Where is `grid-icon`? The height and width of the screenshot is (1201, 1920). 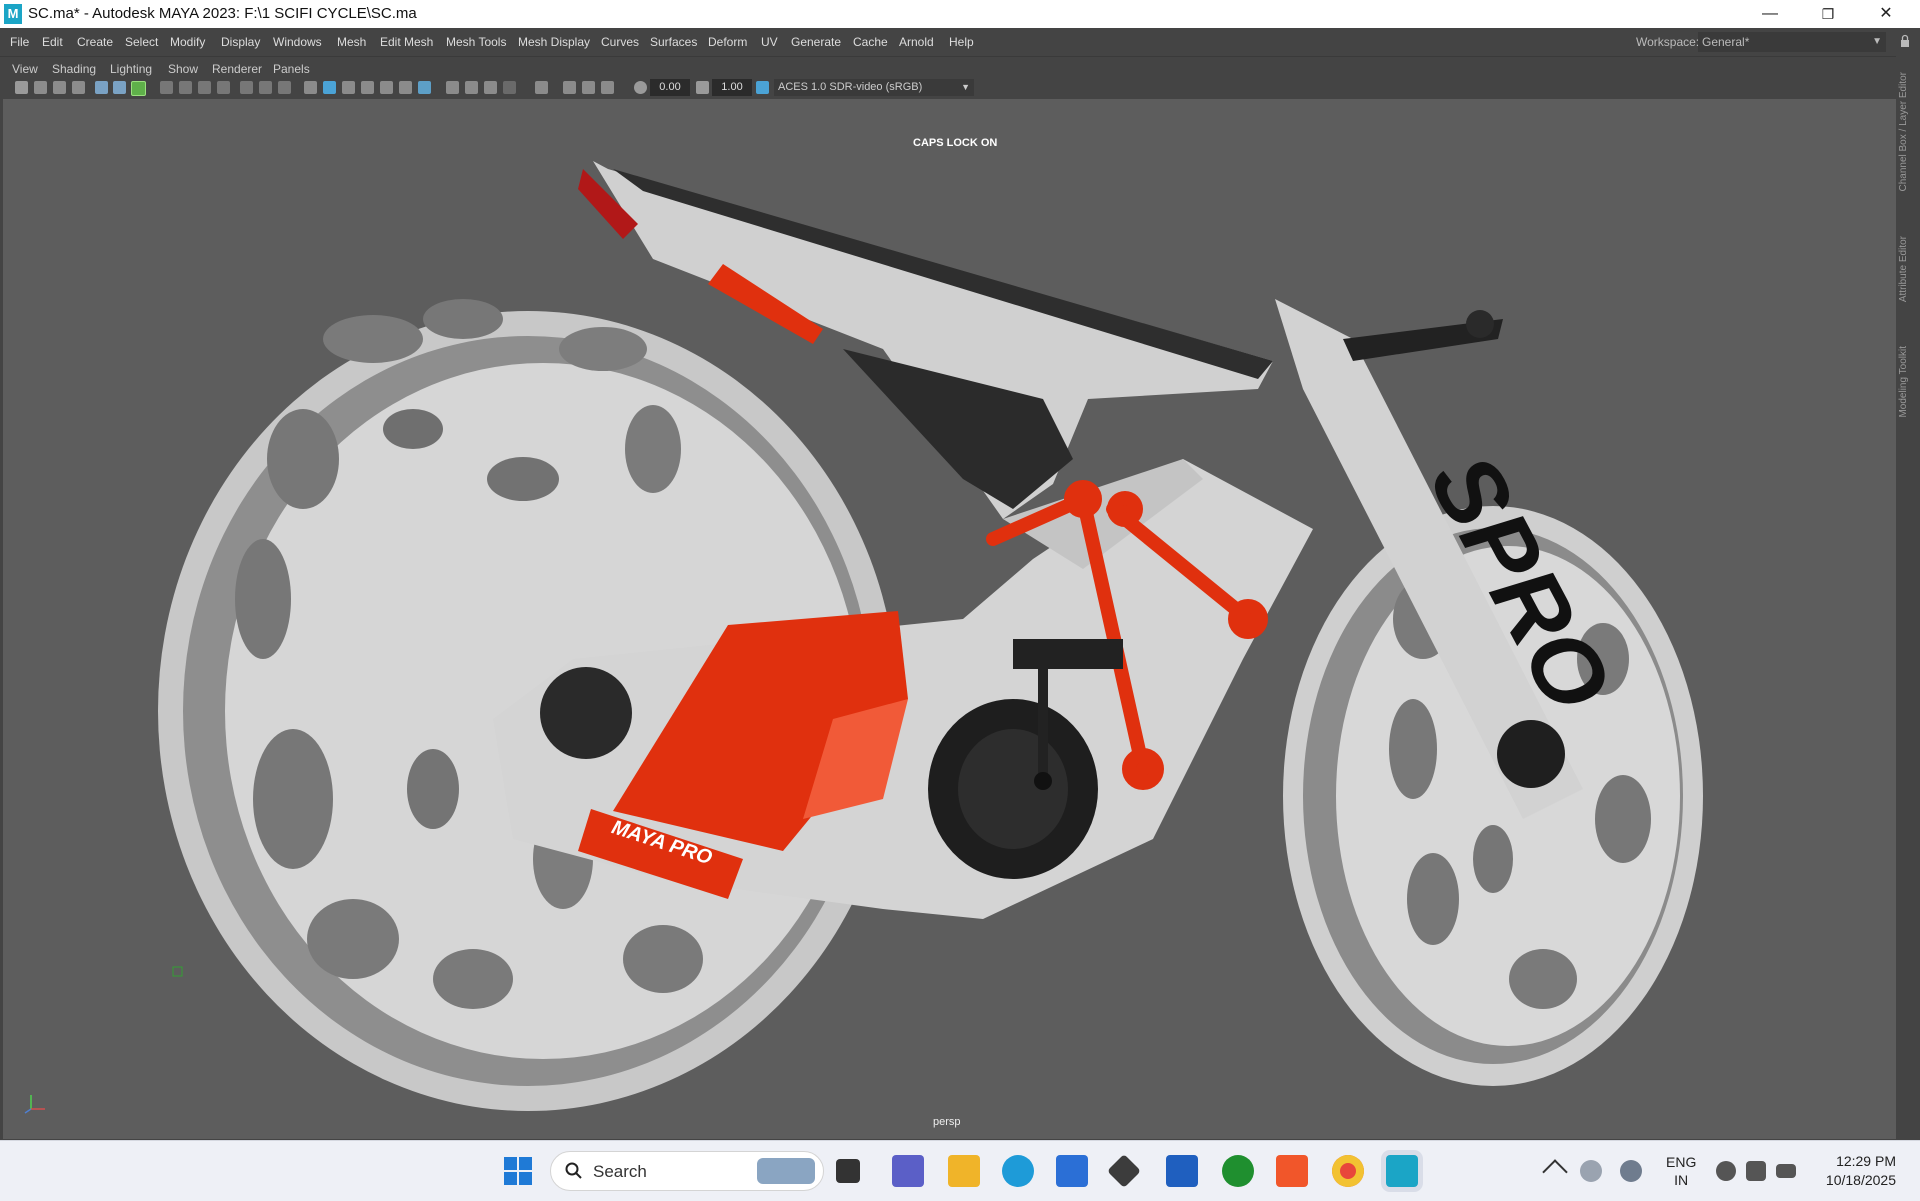 grid-icon is located at coordinates (166, 87).